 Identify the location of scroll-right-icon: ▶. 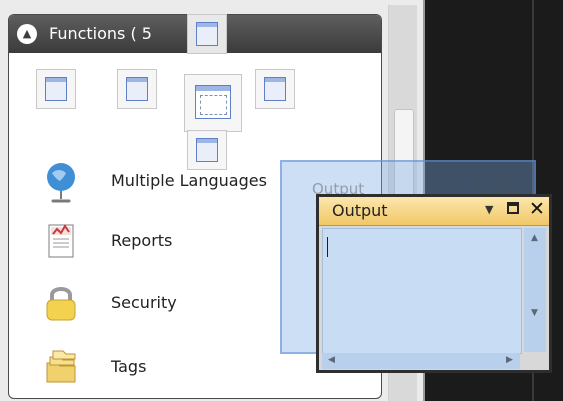
(509, 360).